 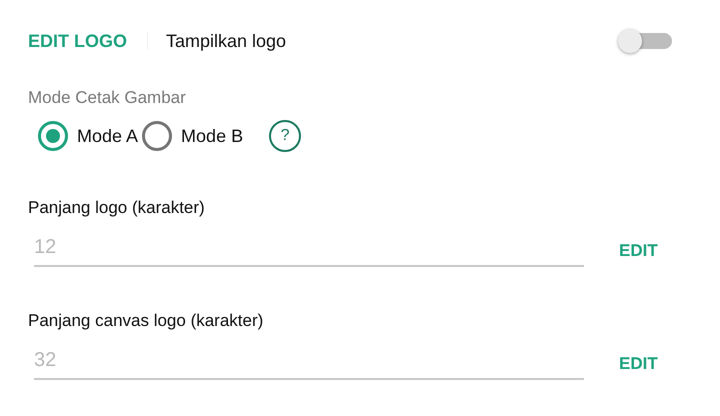 I want to click on input-field: 12, so click(x=309, y=251).